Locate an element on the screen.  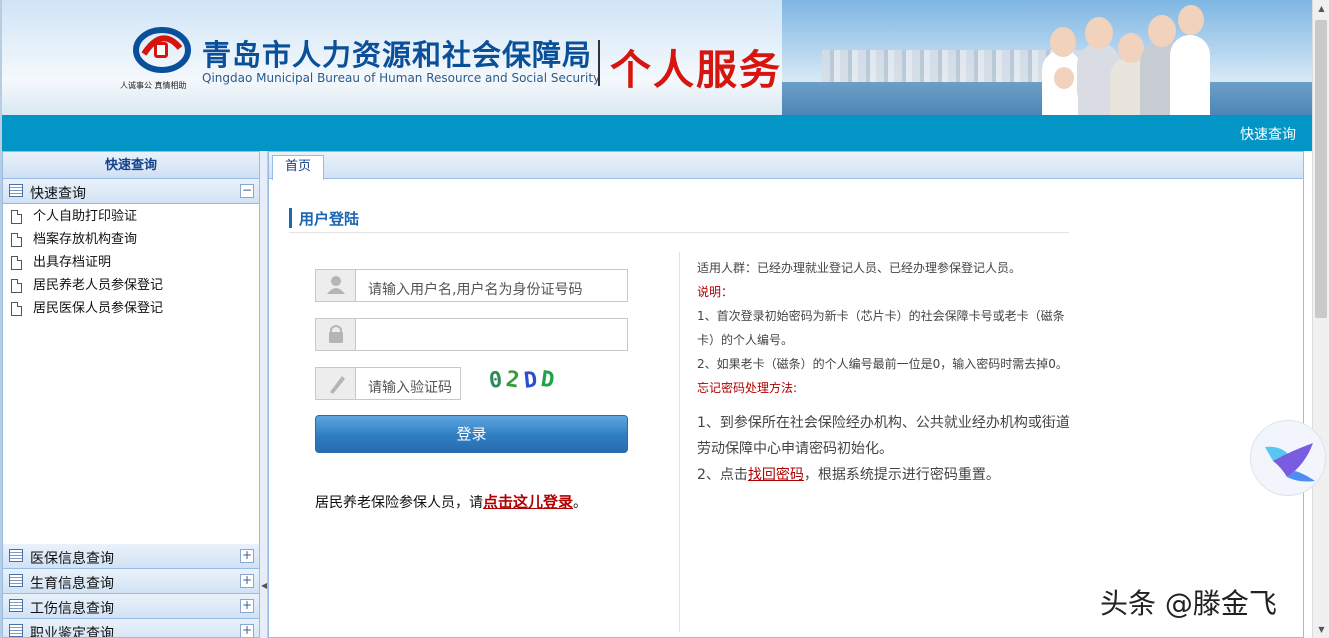
login-button: 登录 is located at coordinates (471, 434).